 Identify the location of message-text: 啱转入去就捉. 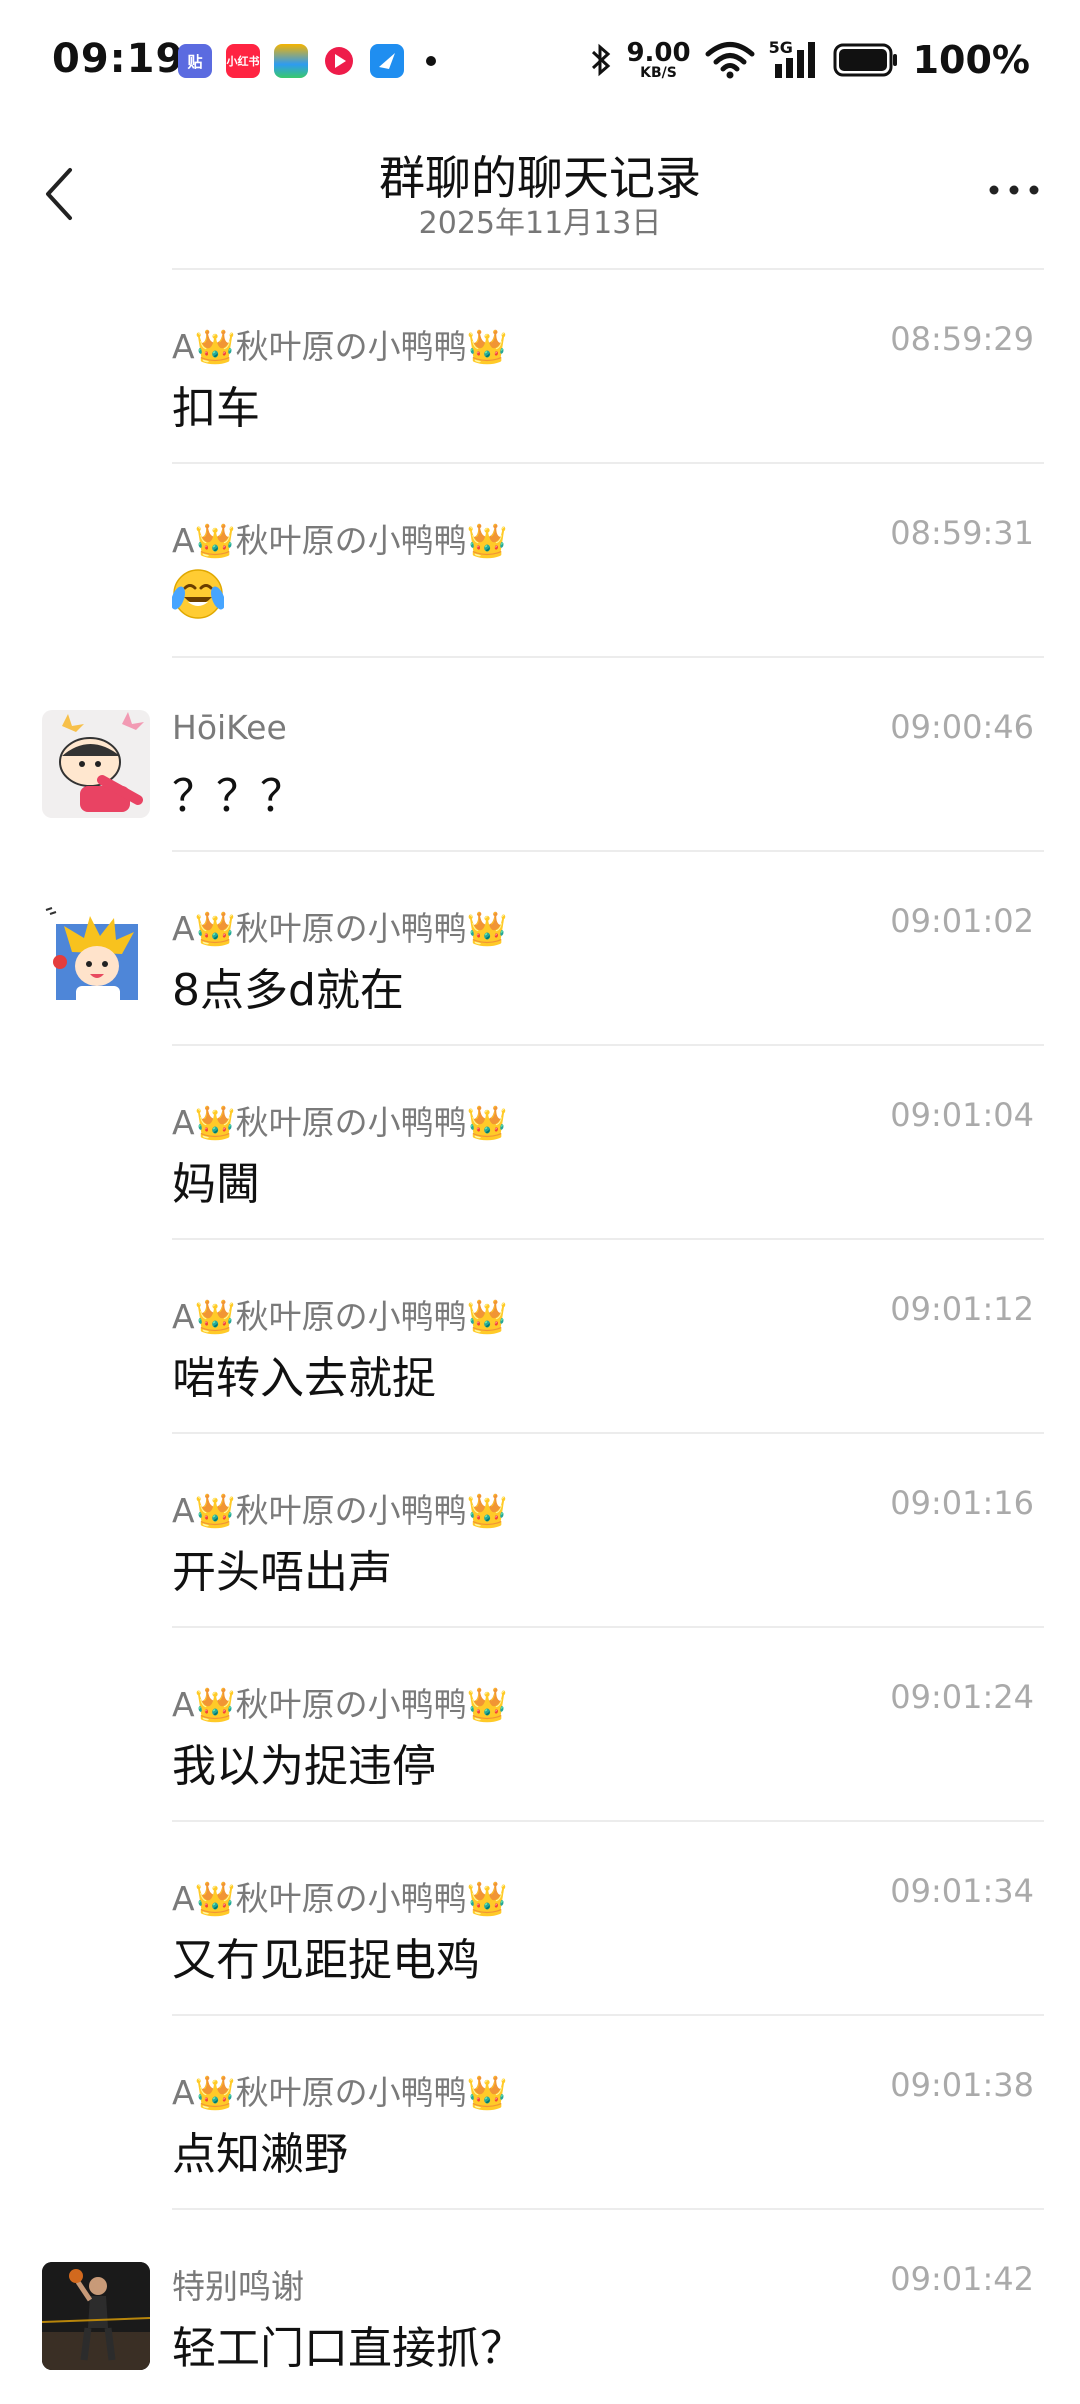
(304, 1378).